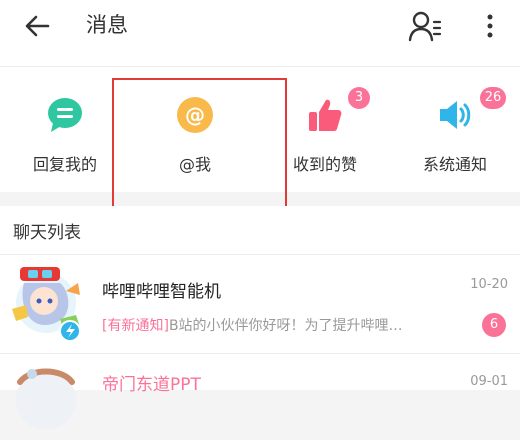 This screenshot has height=440, width=520. I want to click on reply-me-button: 回复我的, so click(65, 129).